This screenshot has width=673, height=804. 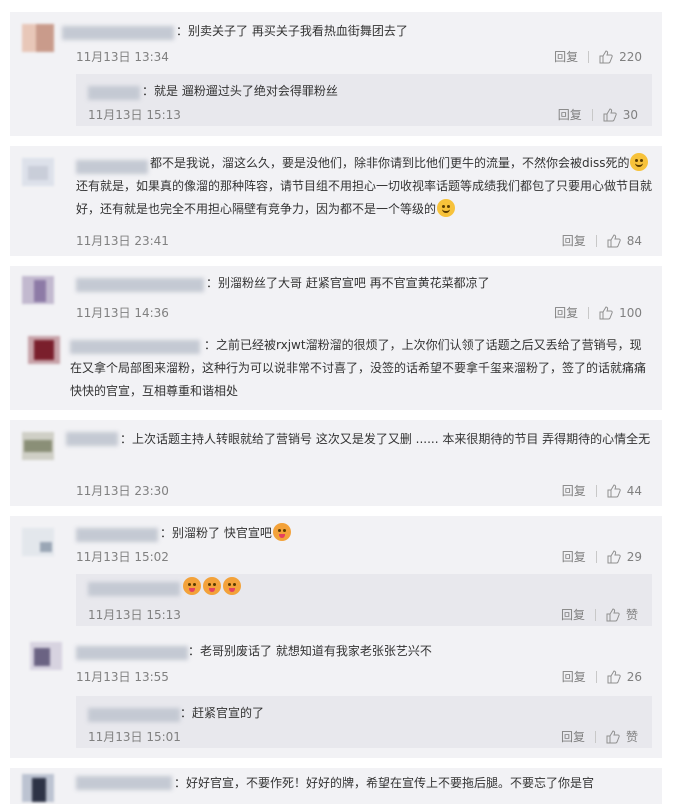 What do you see at coordinates (310, 651) in the screenshot?
I see `comment-text: ：老哥别废话了 就想知道有我家老张张艺兴不` at bounding box center [310, 651].